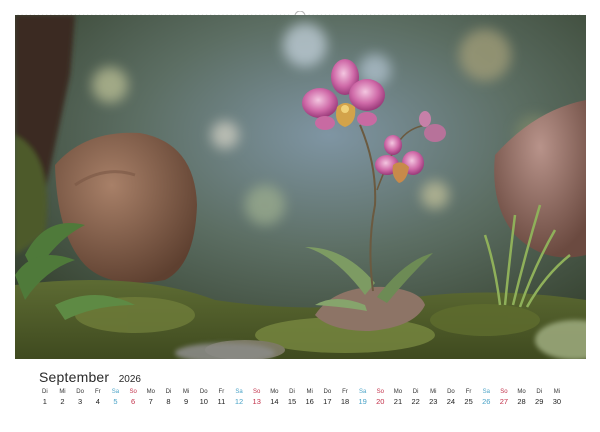  I want to click on day-number: 3, so click(80, 401).